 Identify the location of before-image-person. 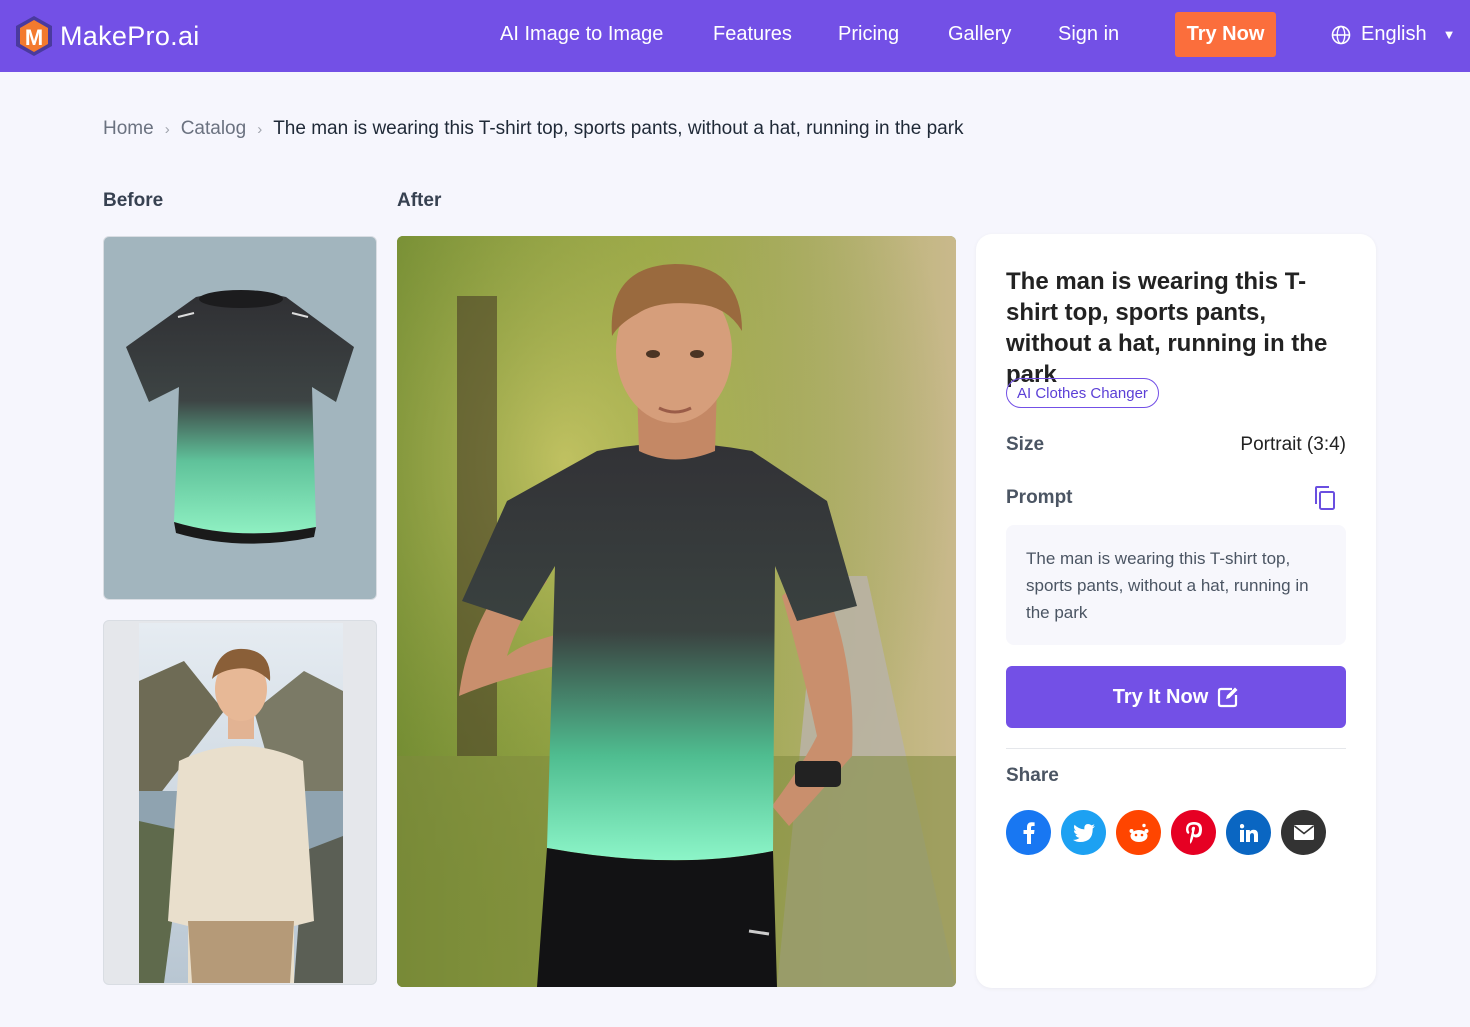
(240, 802).